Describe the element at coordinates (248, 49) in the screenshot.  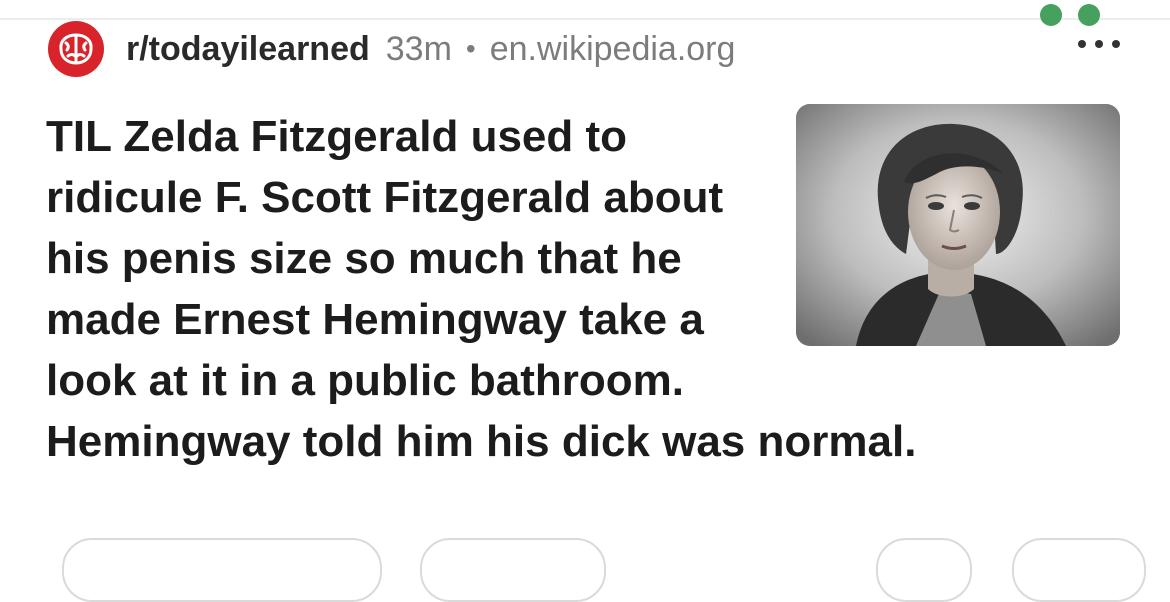
I see `subreddit-name: r/todayilearned` at that location.